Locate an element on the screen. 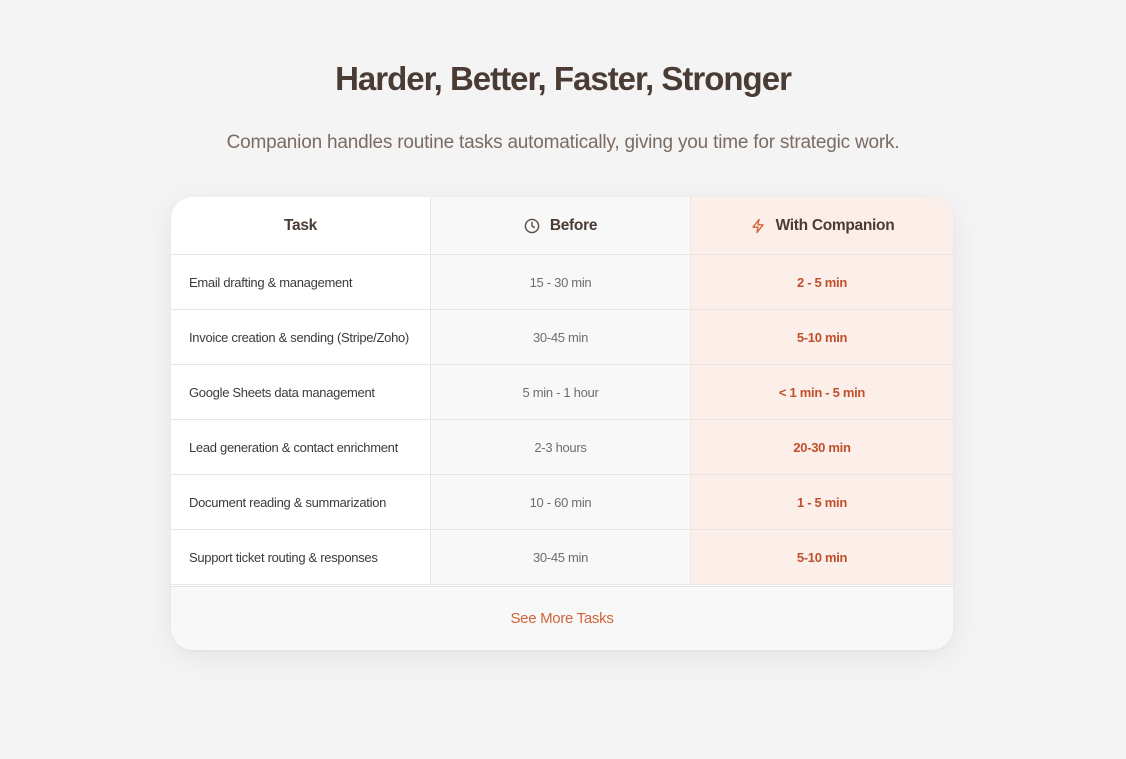  task-cell: Invoice creation & sending (Stripe/Zoho) is located at coordinates (301, 337).